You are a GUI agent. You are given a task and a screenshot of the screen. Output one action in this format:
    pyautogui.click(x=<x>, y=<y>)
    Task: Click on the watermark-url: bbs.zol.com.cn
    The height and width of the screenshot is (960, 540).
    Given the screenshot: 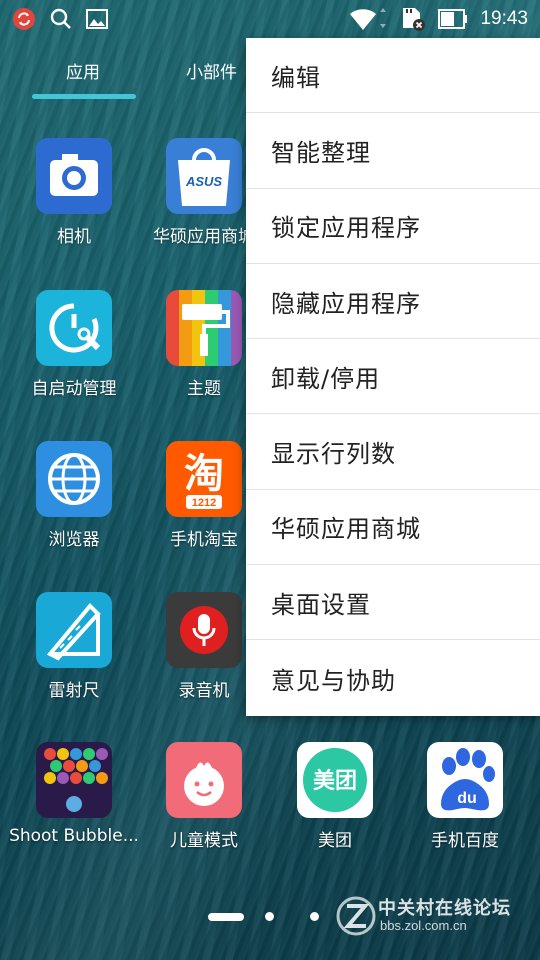 What is the action you would take?
    pyautogui.click(x=423, y=925)
    